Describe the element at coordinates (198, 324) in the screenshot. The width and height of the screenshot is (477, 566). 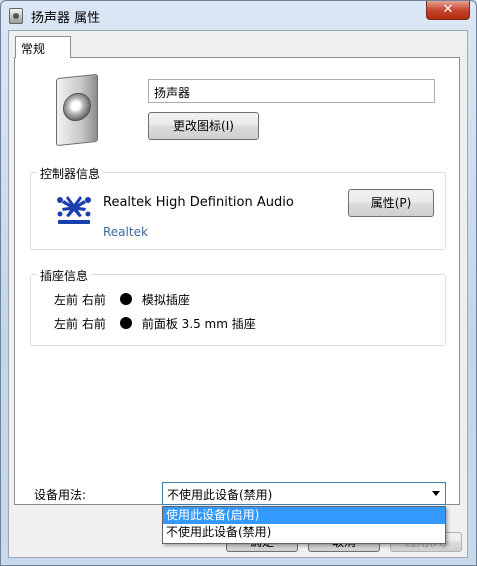
I see `jack-type: 前面板 3.5 mm 插座` at that location.